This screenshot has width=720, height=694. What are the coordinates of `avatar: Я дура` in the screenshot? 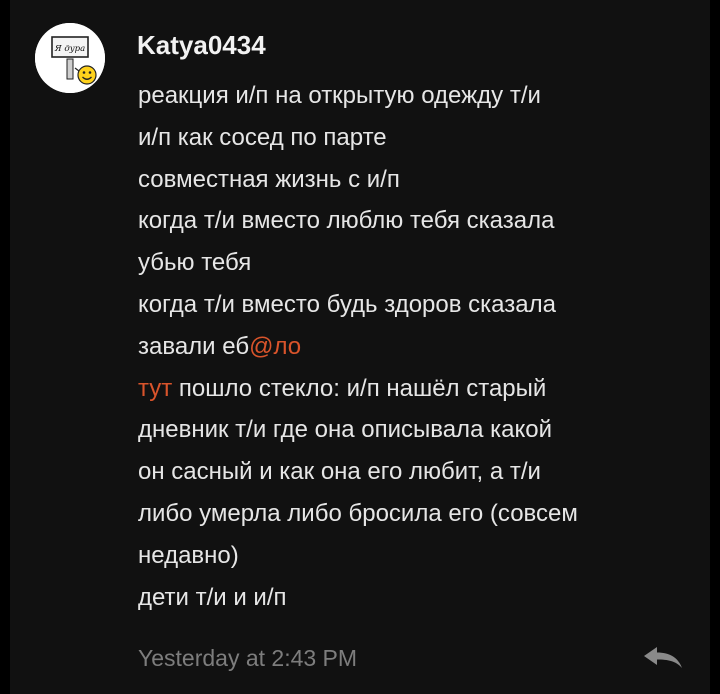 It's located at (70, 58).